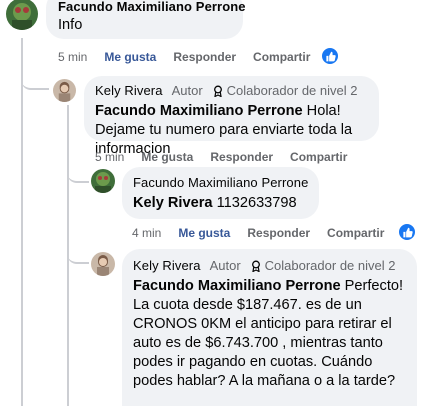 The height and width of the screenshot is (406, 448). What do you see at coordinates (146, 19) in the screenshot?
I see `comment-bubble: Facundo Maximiliano Perrone Info` at bounding box center [146, 19].